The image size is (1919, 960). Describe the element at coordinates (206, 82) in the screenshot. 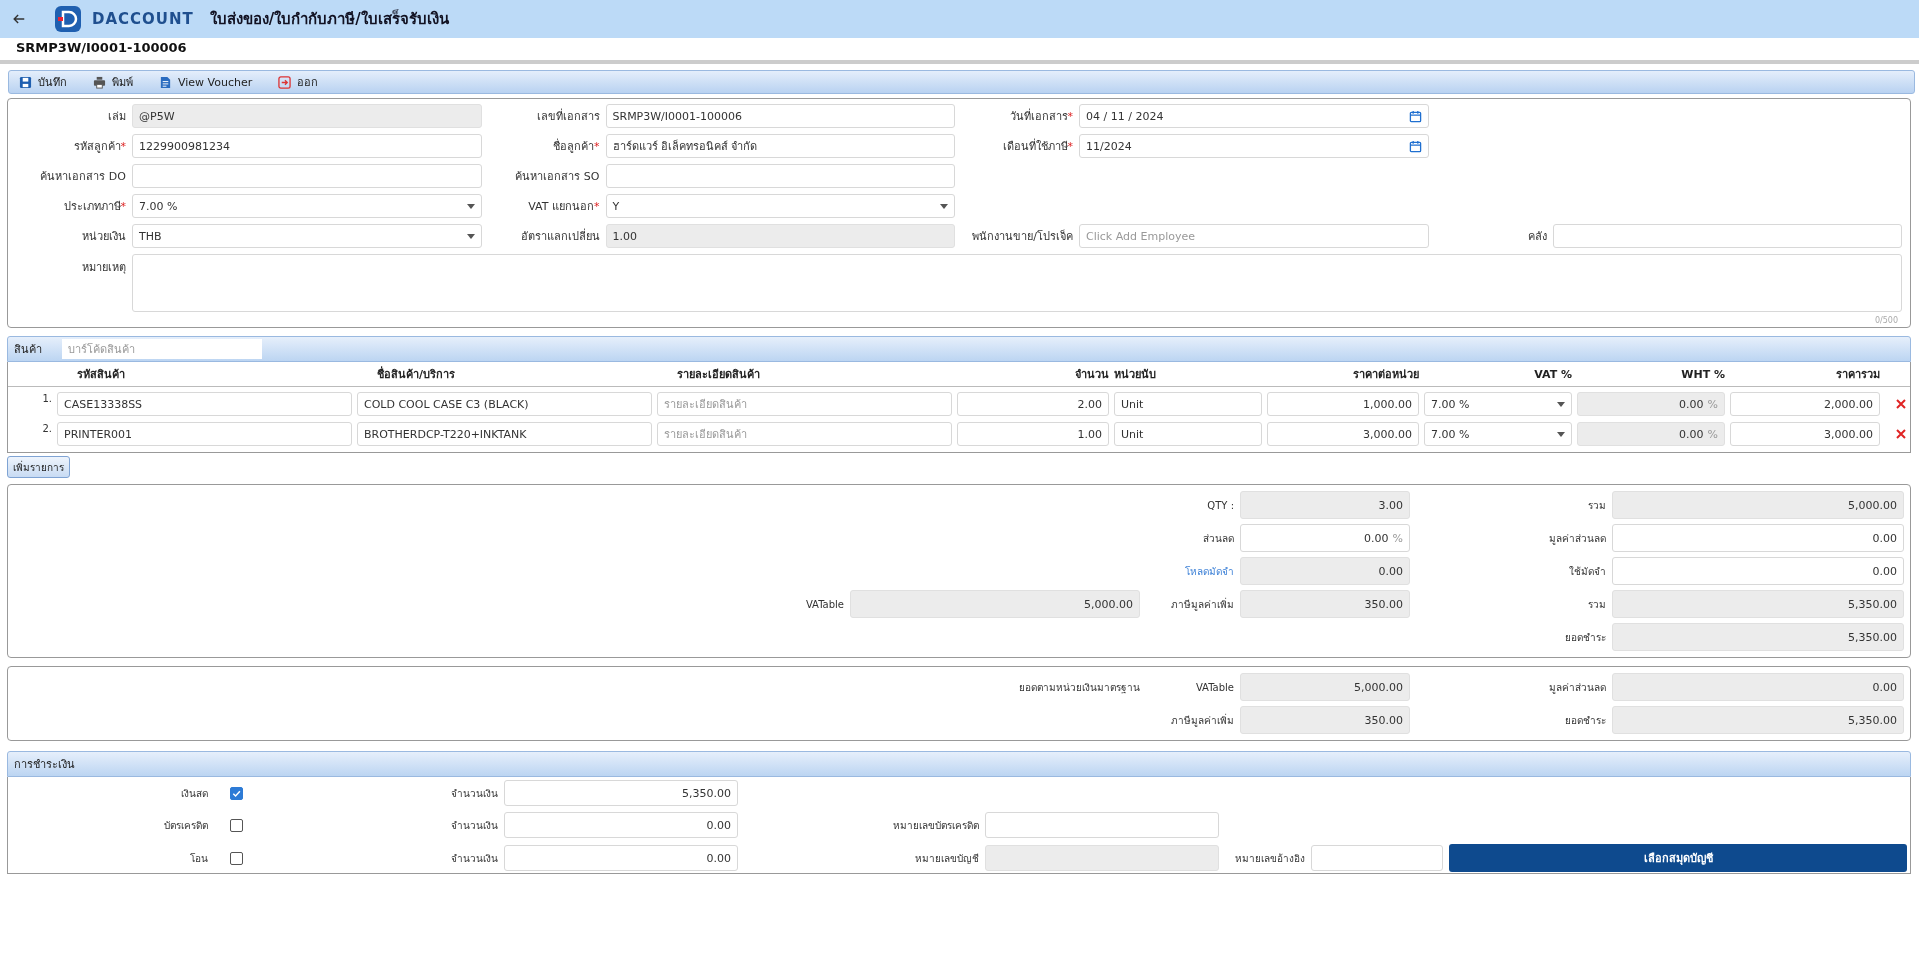

I see `toolbar-button: View Voucher` at that location.